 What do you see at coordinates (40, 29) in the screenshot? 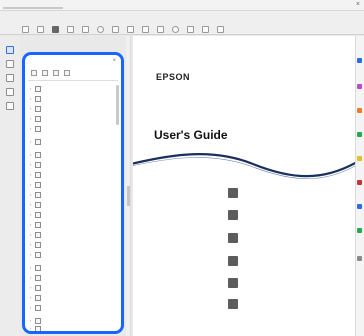
I see `forward-icon` at bounding box center [40, 29].